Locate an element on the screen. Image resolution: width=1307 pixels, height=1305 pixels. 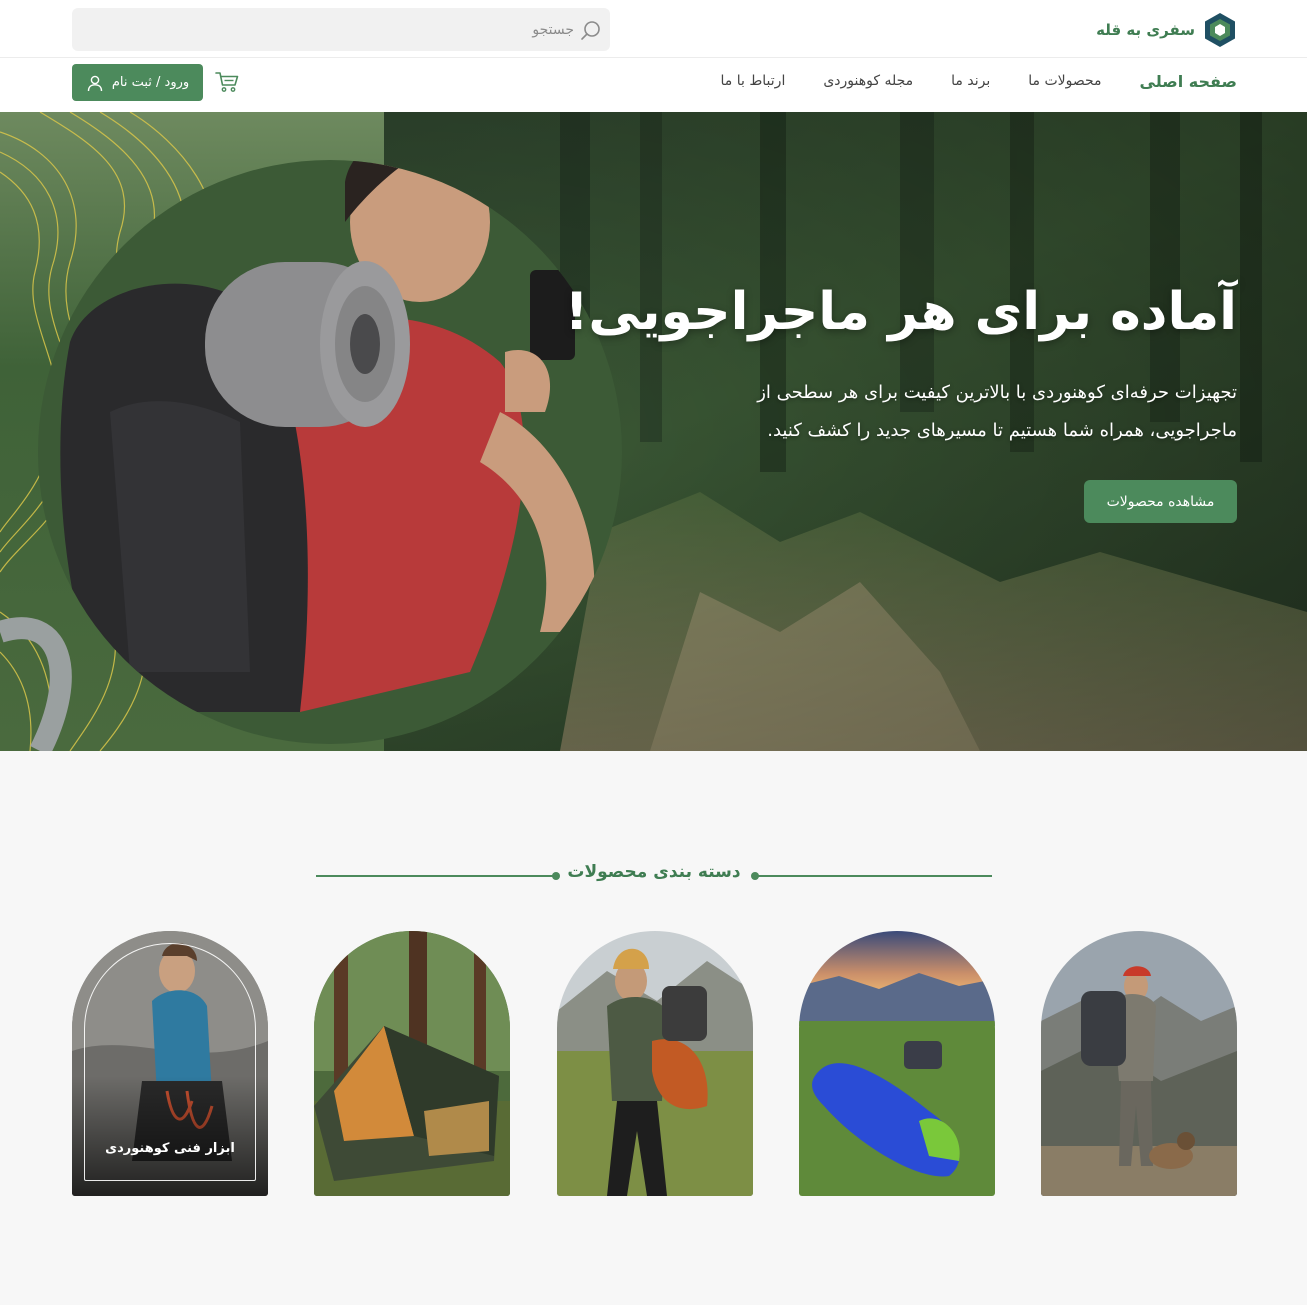
categories-title: دسته بندی محصولات is located at coordinates (654, 872).